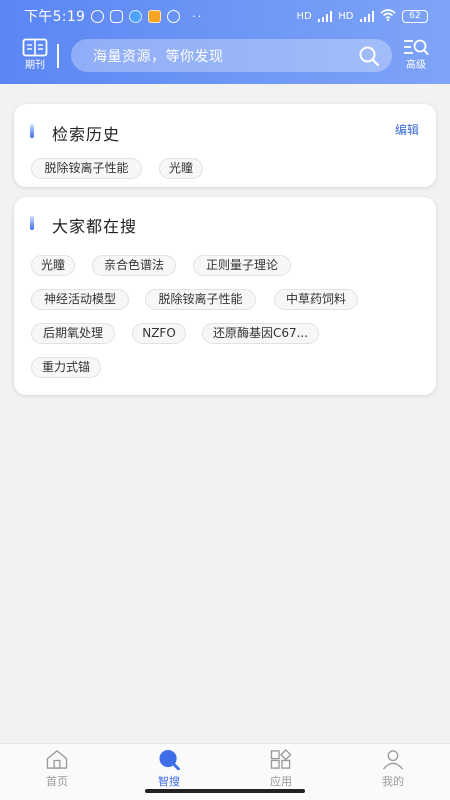 This screenshot has height=800, width=450. Describe the element at coordinates (407, 129) in the screenshot. I see `edit-history-button: 编辑` at that location.